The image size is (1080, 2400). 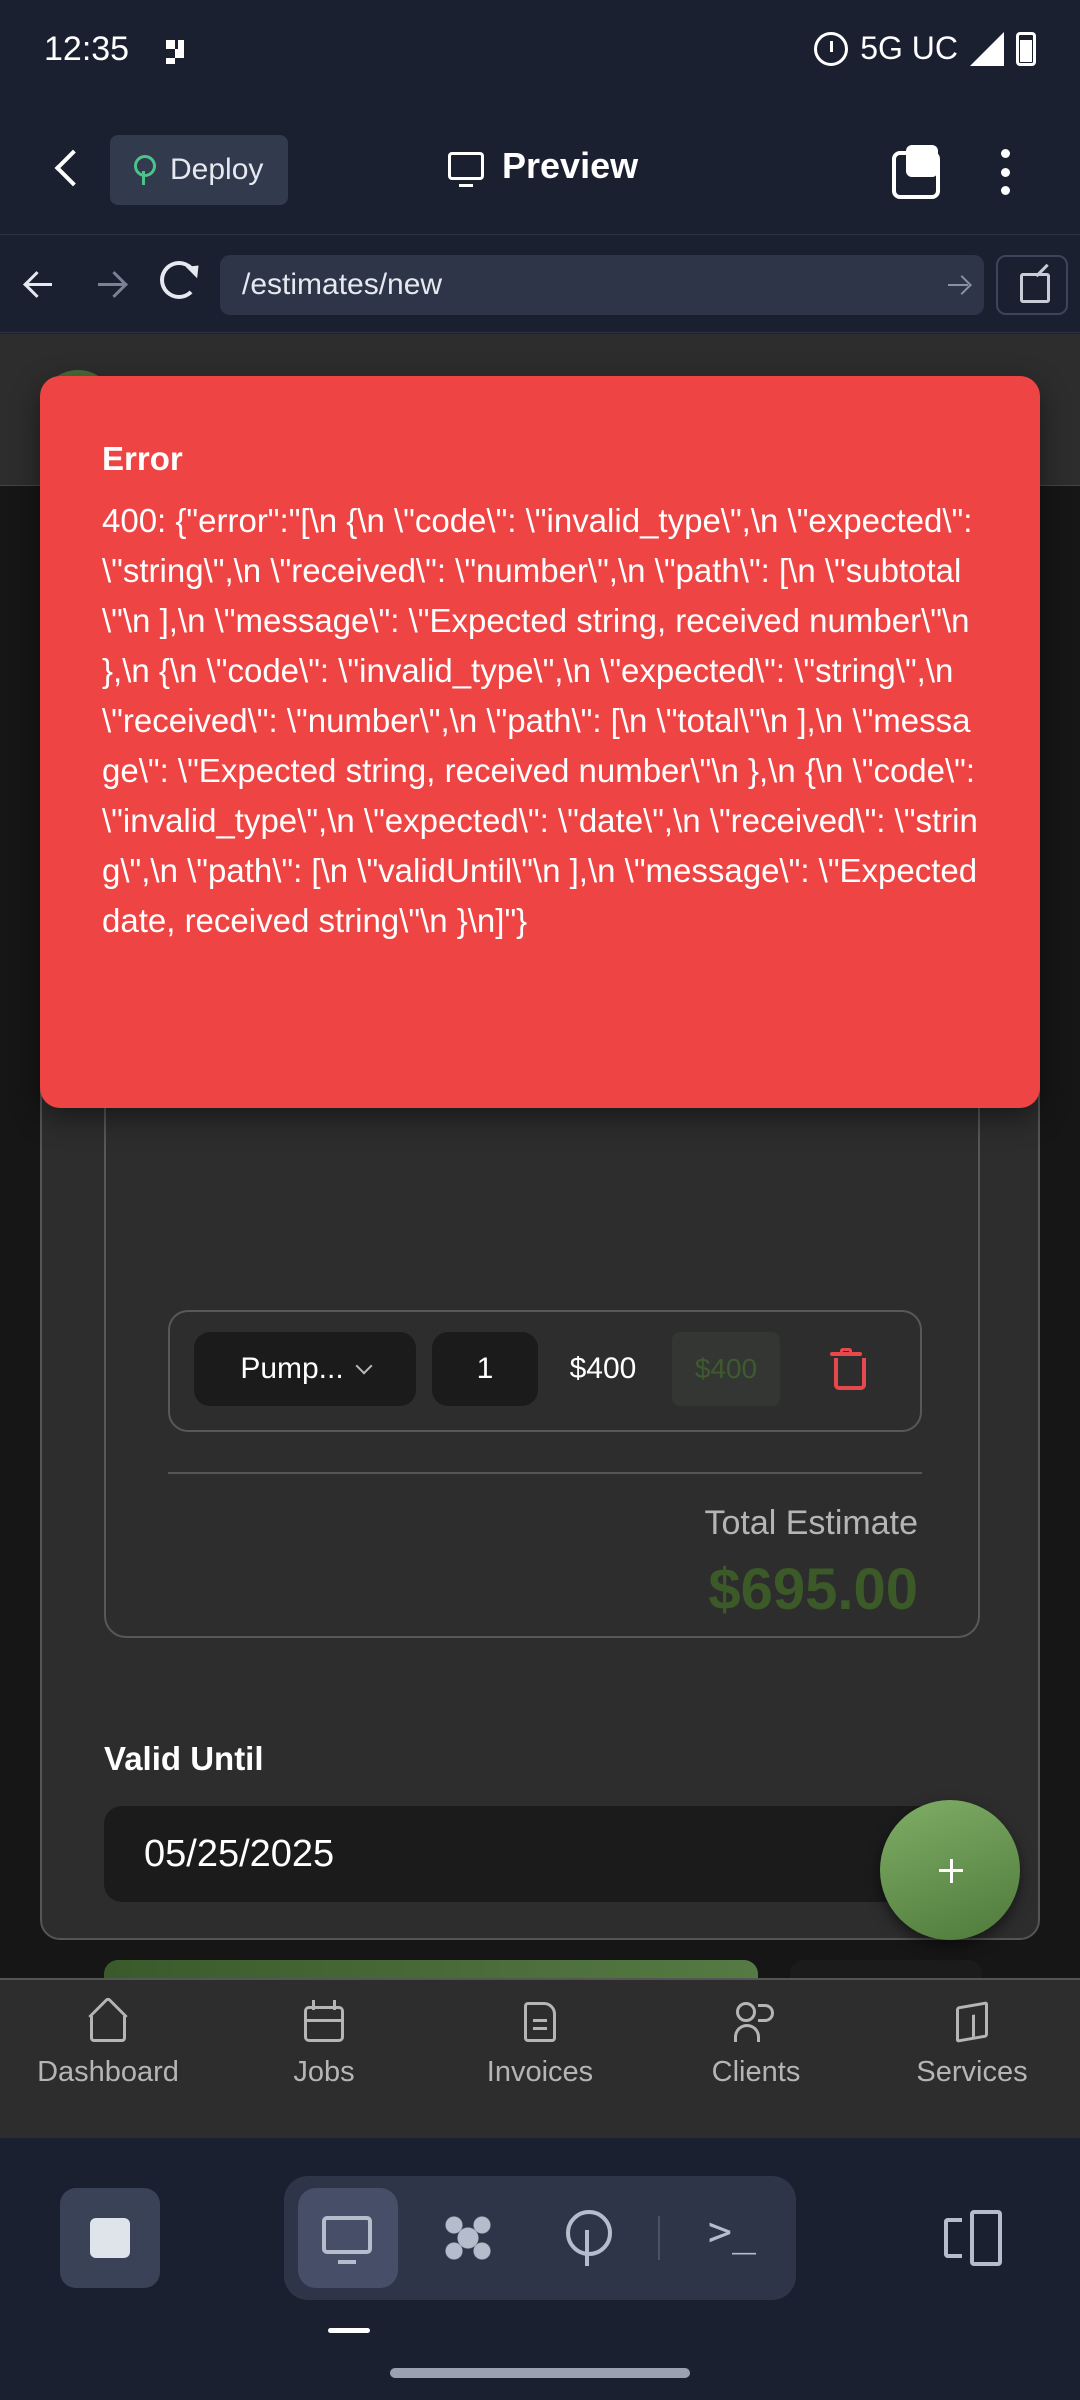 What do you see at coordinates (184, 1758) in the screenshot?
I see `valid-until-label: Valid Until` at bounding box center [184, 1758].